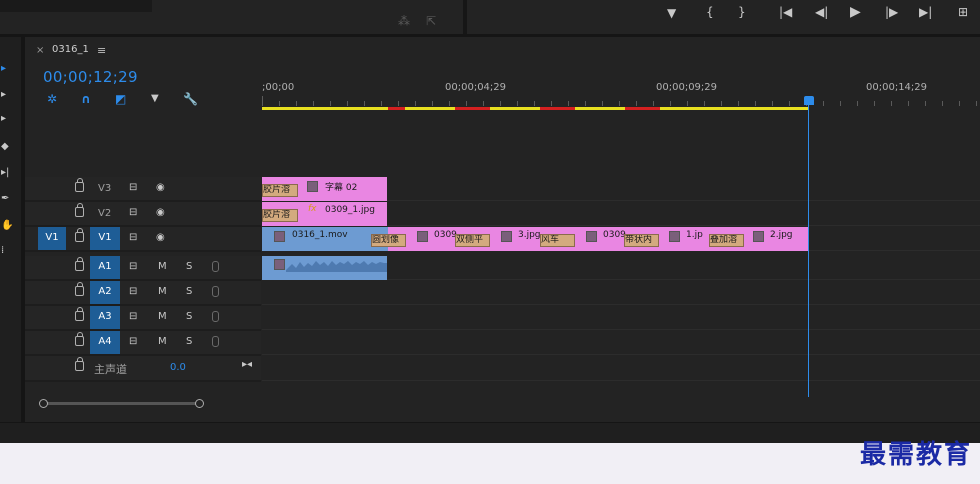 Image resolution: width=980 pixels, height=484 pixels. Describe the element at coordinates (105, 317) in the screenshot. I see `track-name: A3` at that location.